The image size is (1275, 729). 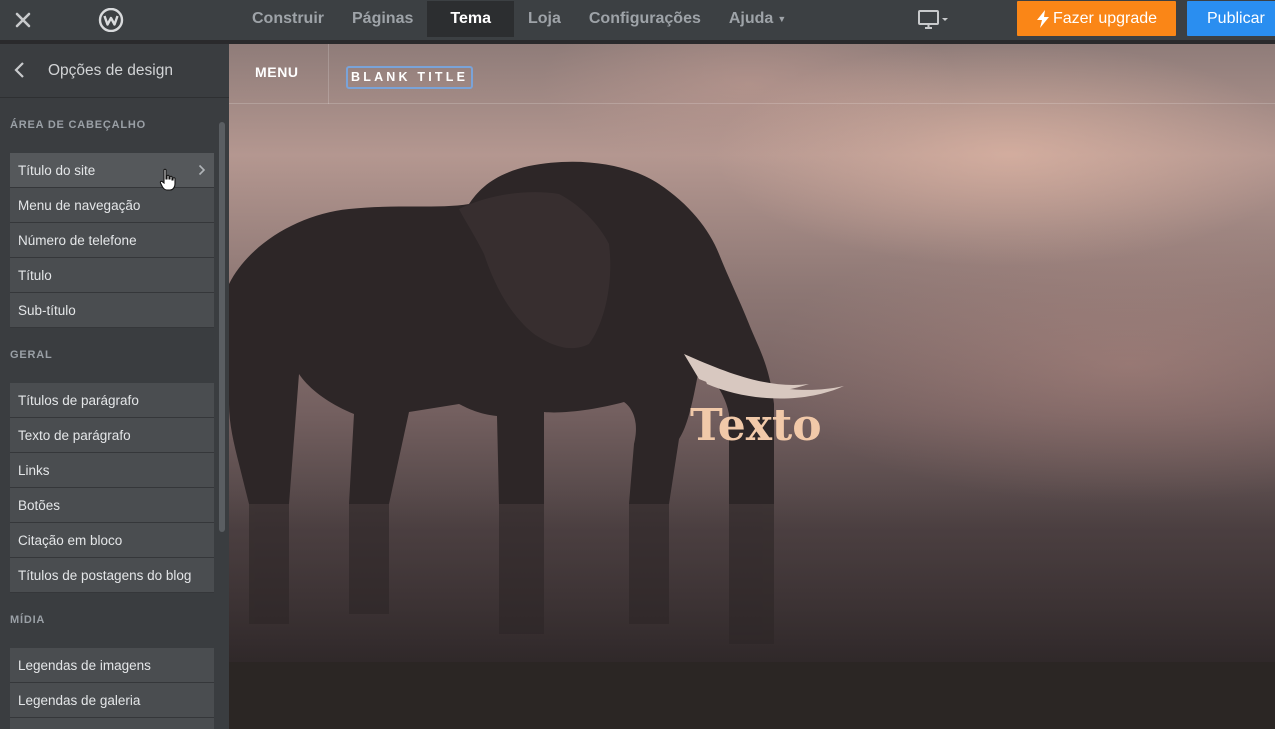 I want to click on option-image-captions: Legendas de imagens, so click(x=112, y=665).